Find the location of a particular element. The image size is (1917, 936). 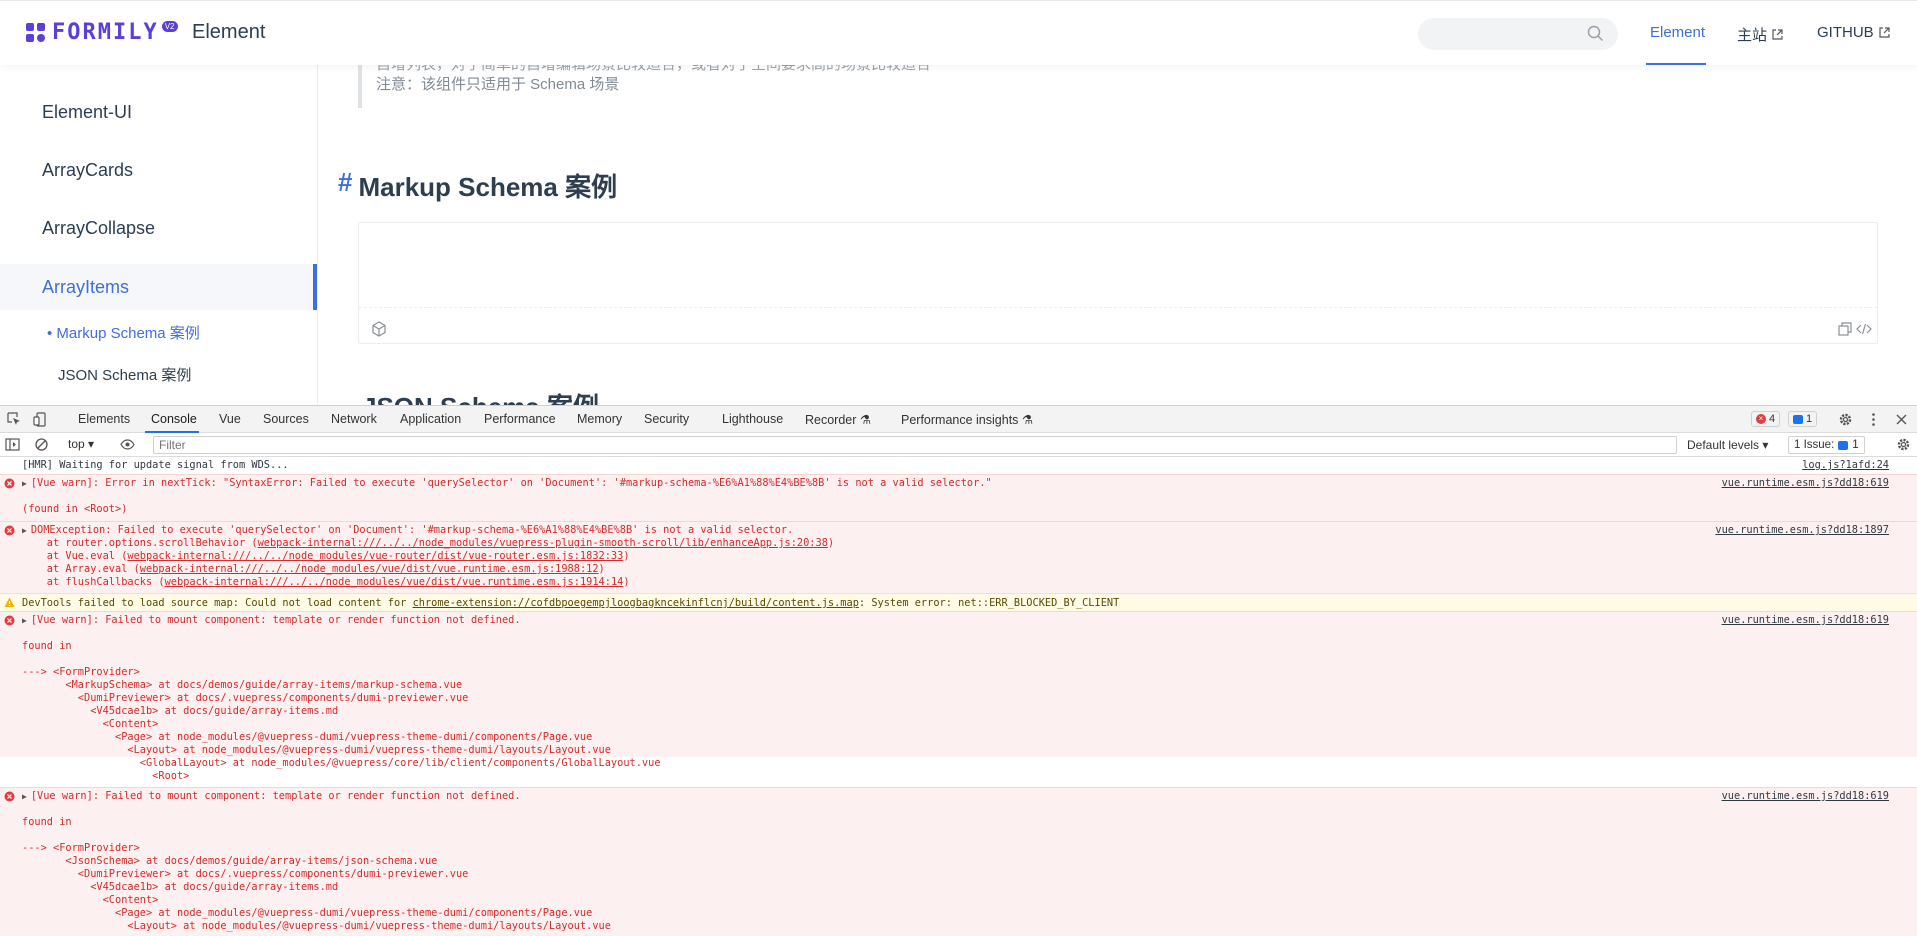

nav-link-github: GITHUB is located at coordinates (1853, 32).